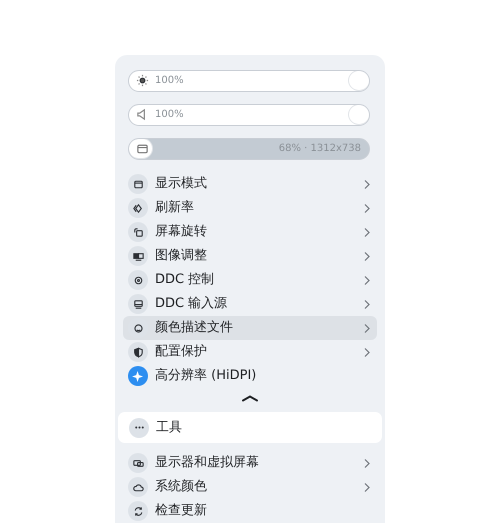  Describe the element at coordinates (250, 256) in the screenshot. I see `menu-item: 图像调整` at that location.